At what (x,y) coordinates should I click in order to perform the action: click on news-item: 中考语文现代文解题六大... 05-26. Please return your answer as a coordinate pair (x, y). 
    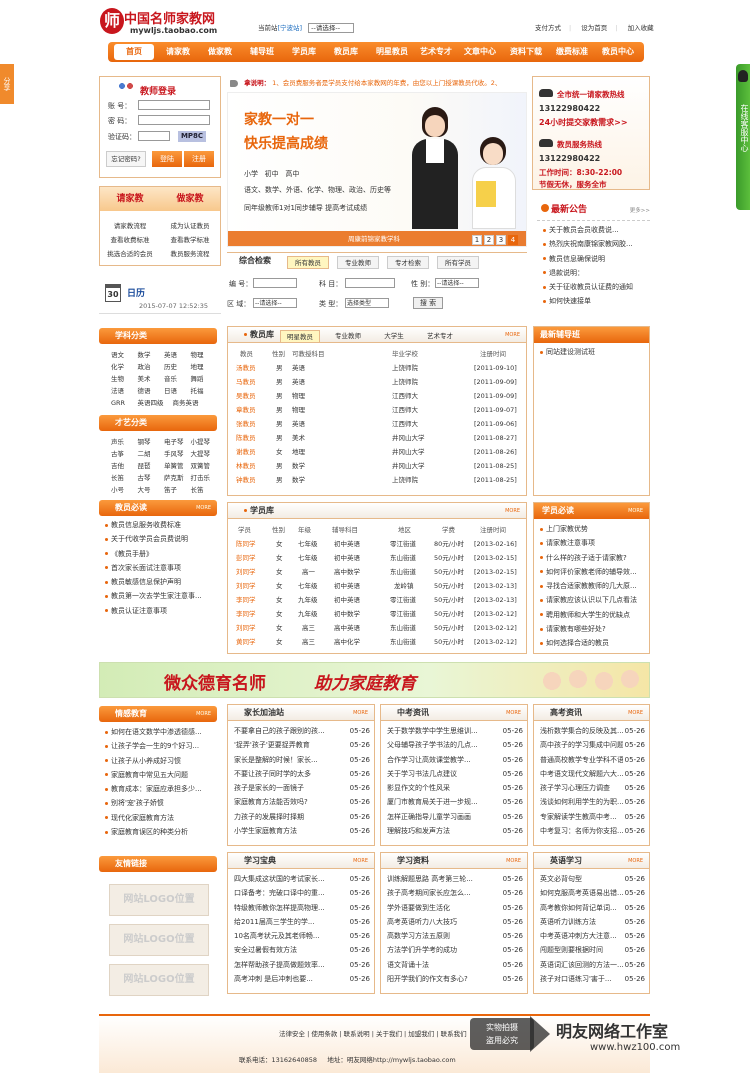
    Looking at the image, I should click on (591, 774).